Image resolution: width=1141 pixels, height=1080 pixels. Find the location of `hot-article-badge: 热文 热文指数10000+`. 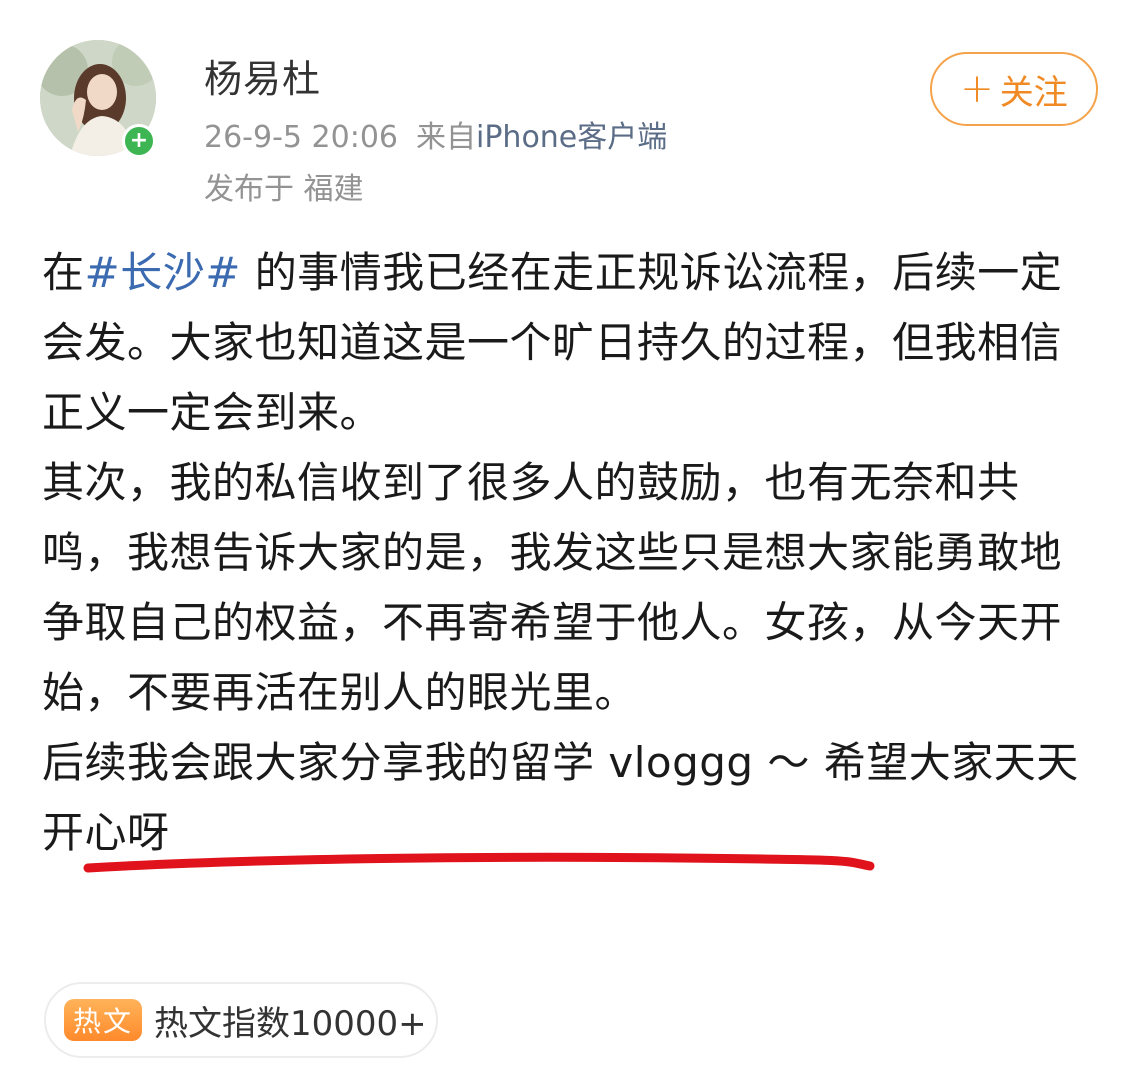

hot-article-badge: 热文 热文指数10000+ is located at coordinates (241, 1020).